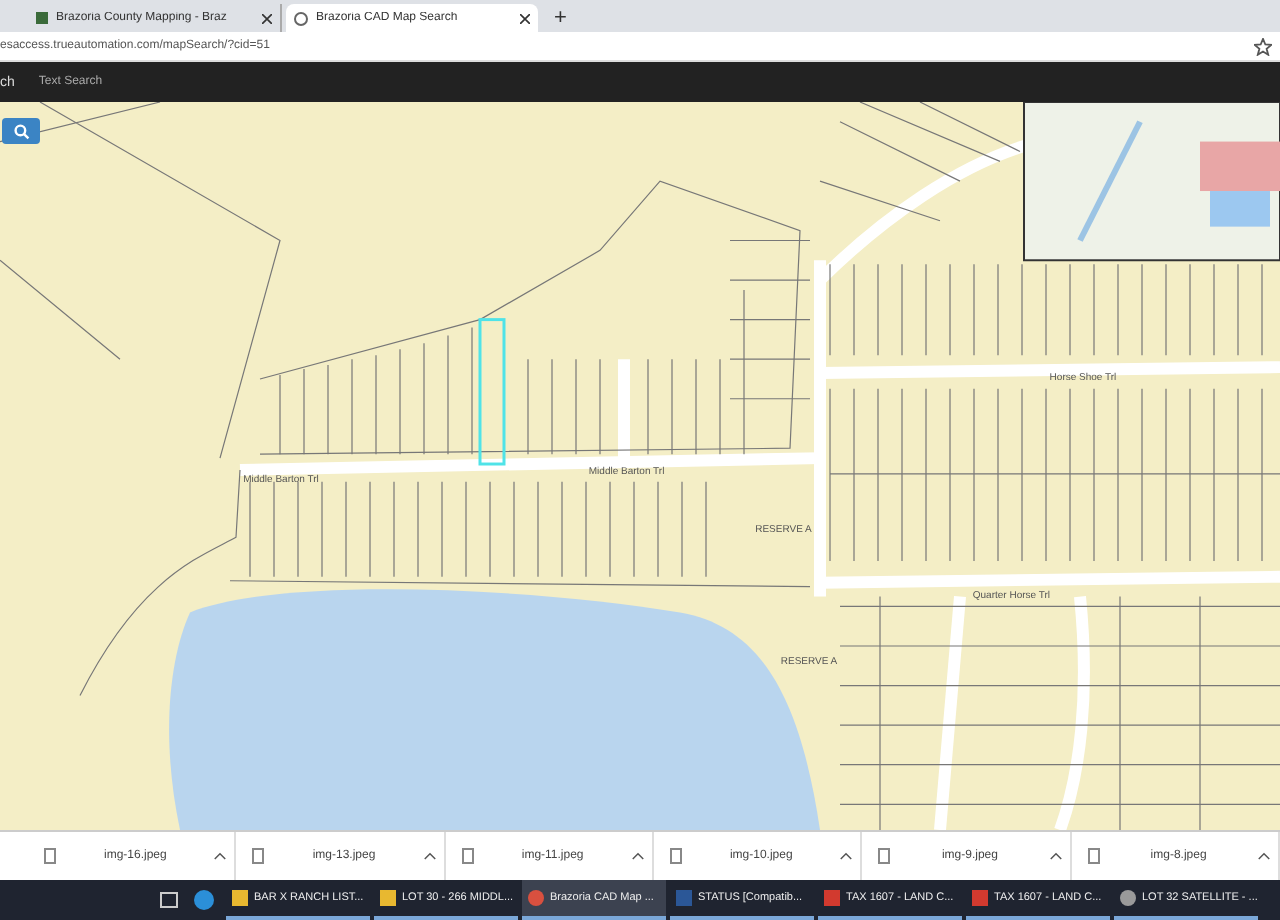 This screenshot has height=920, width=1280. Describe the element at coordinates (169, 900) in the screenshot. I see `task-view-icon` at that location.